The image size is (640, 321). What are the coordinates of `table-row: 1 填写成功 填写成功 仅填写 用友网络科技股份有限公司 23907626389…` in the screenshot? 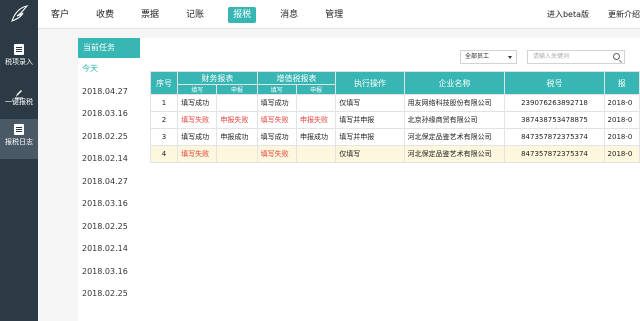 It's located at (394, 103).